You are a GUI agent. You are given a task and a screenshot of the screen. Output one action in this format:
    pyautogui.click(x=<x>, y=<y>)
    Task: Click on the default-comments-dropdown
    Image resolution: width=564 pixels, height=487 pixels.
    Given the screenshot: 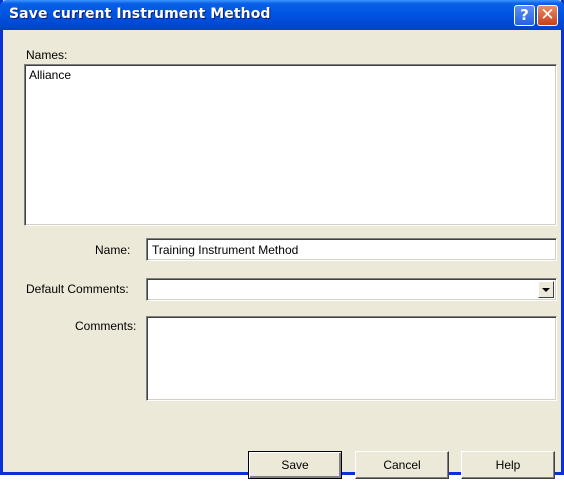 What is the action you would take?
    pyautogui.click(x=351, y=289)
    